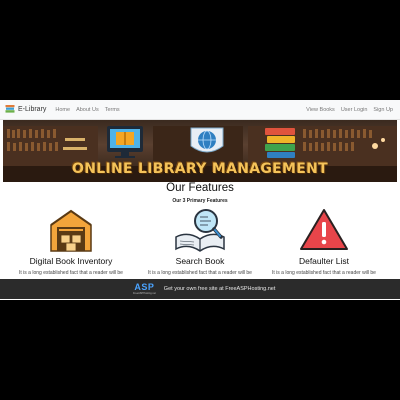 Image resolution: width=400 pixels, height=400 pixels. Describe the element at coordinates (32, 109) in the screenshot. I see `brand-name: E-Library` at that location.